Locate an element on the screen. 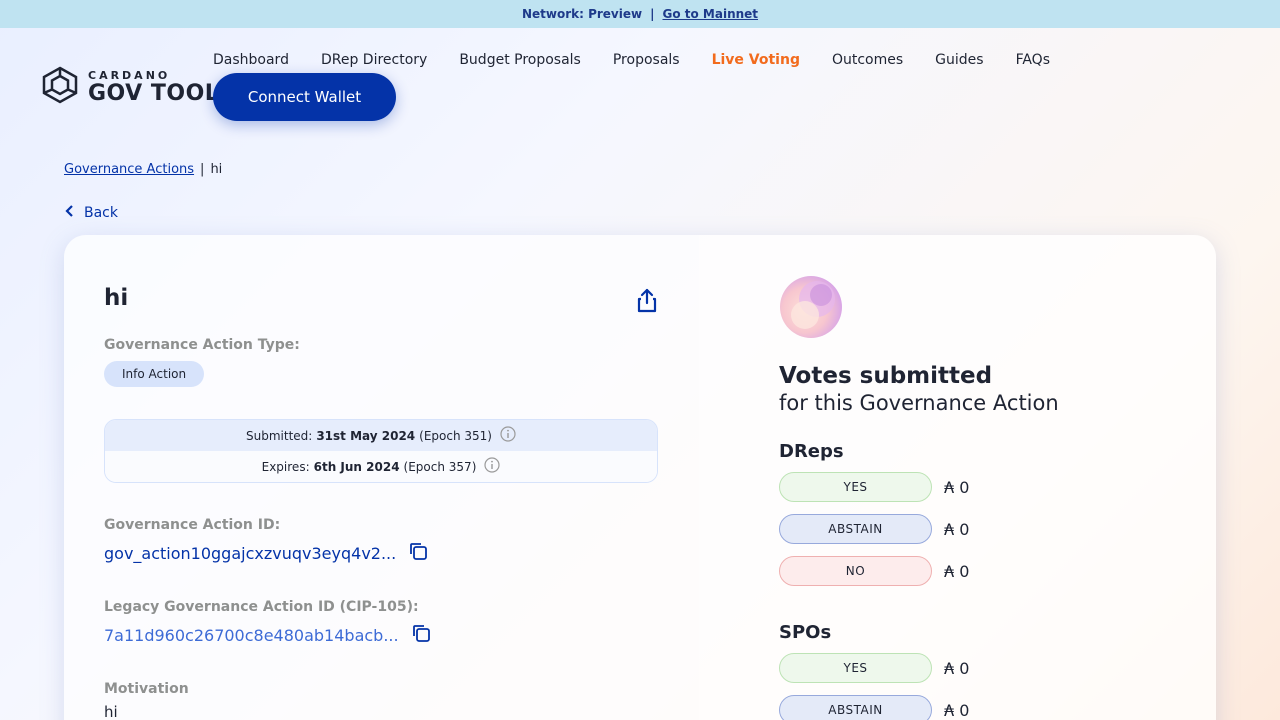 Image resolution: width=1280 pixels, height=720 pixels. nav-proposals: Proposals is located at coordinates (646, 60).